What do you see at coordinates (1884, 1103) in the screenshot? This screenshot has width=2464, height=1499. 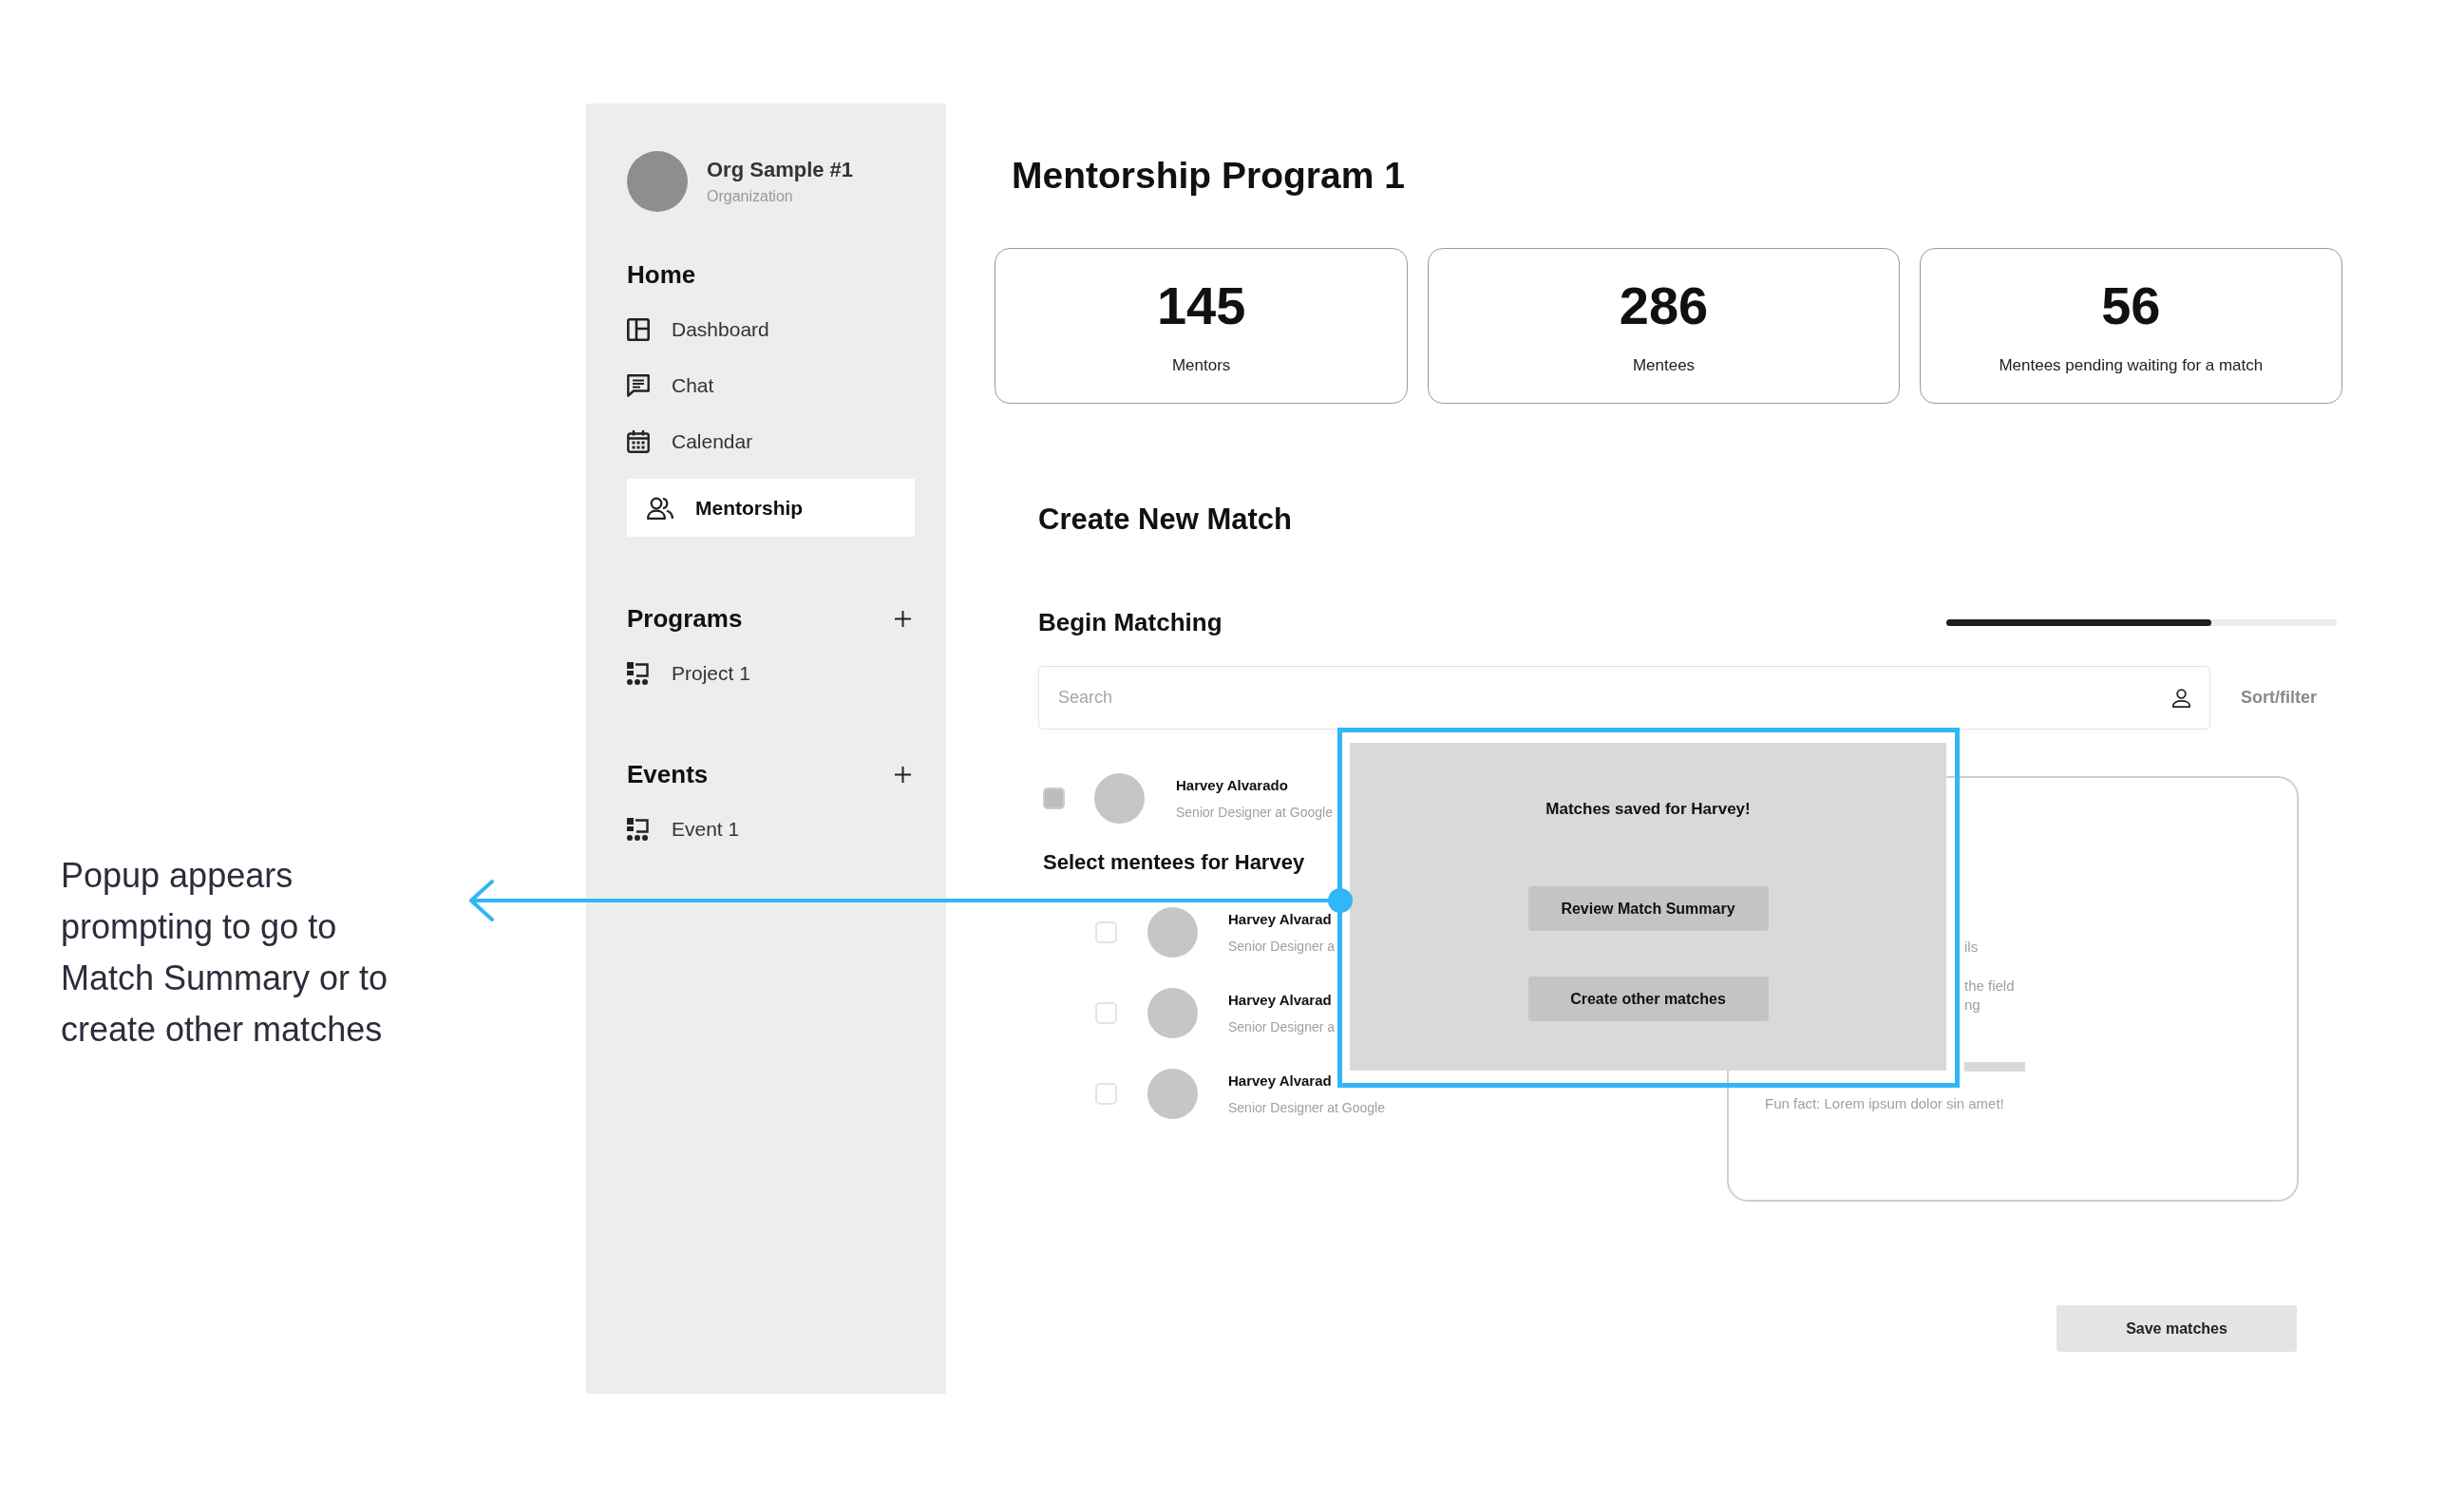 I see `fun-fact-text: Fun fact: Lorem ipsum dolor sin amet!` at bounding box center [1884, 1103].